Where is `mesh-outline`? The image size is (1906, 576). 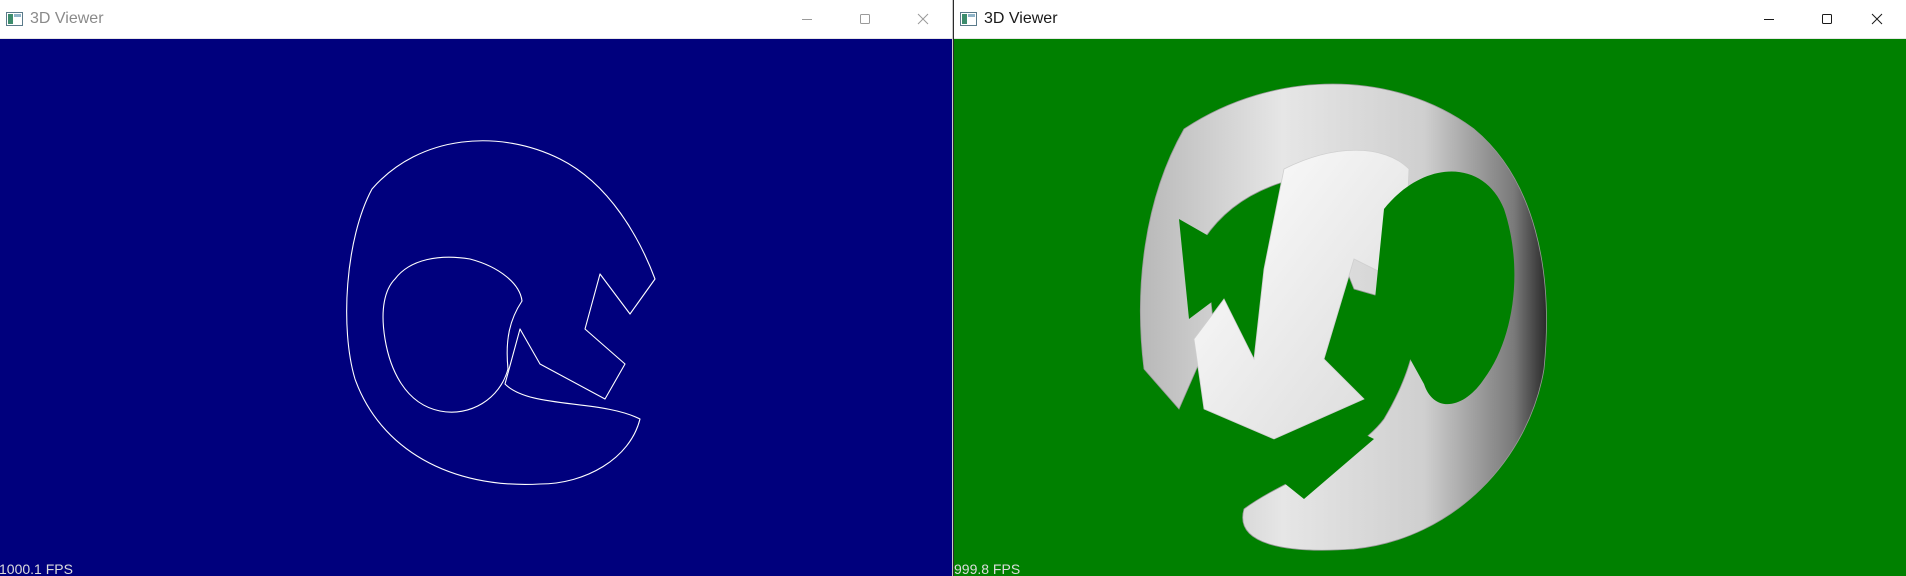 mesh-outline is located at coordinates (501, 312).